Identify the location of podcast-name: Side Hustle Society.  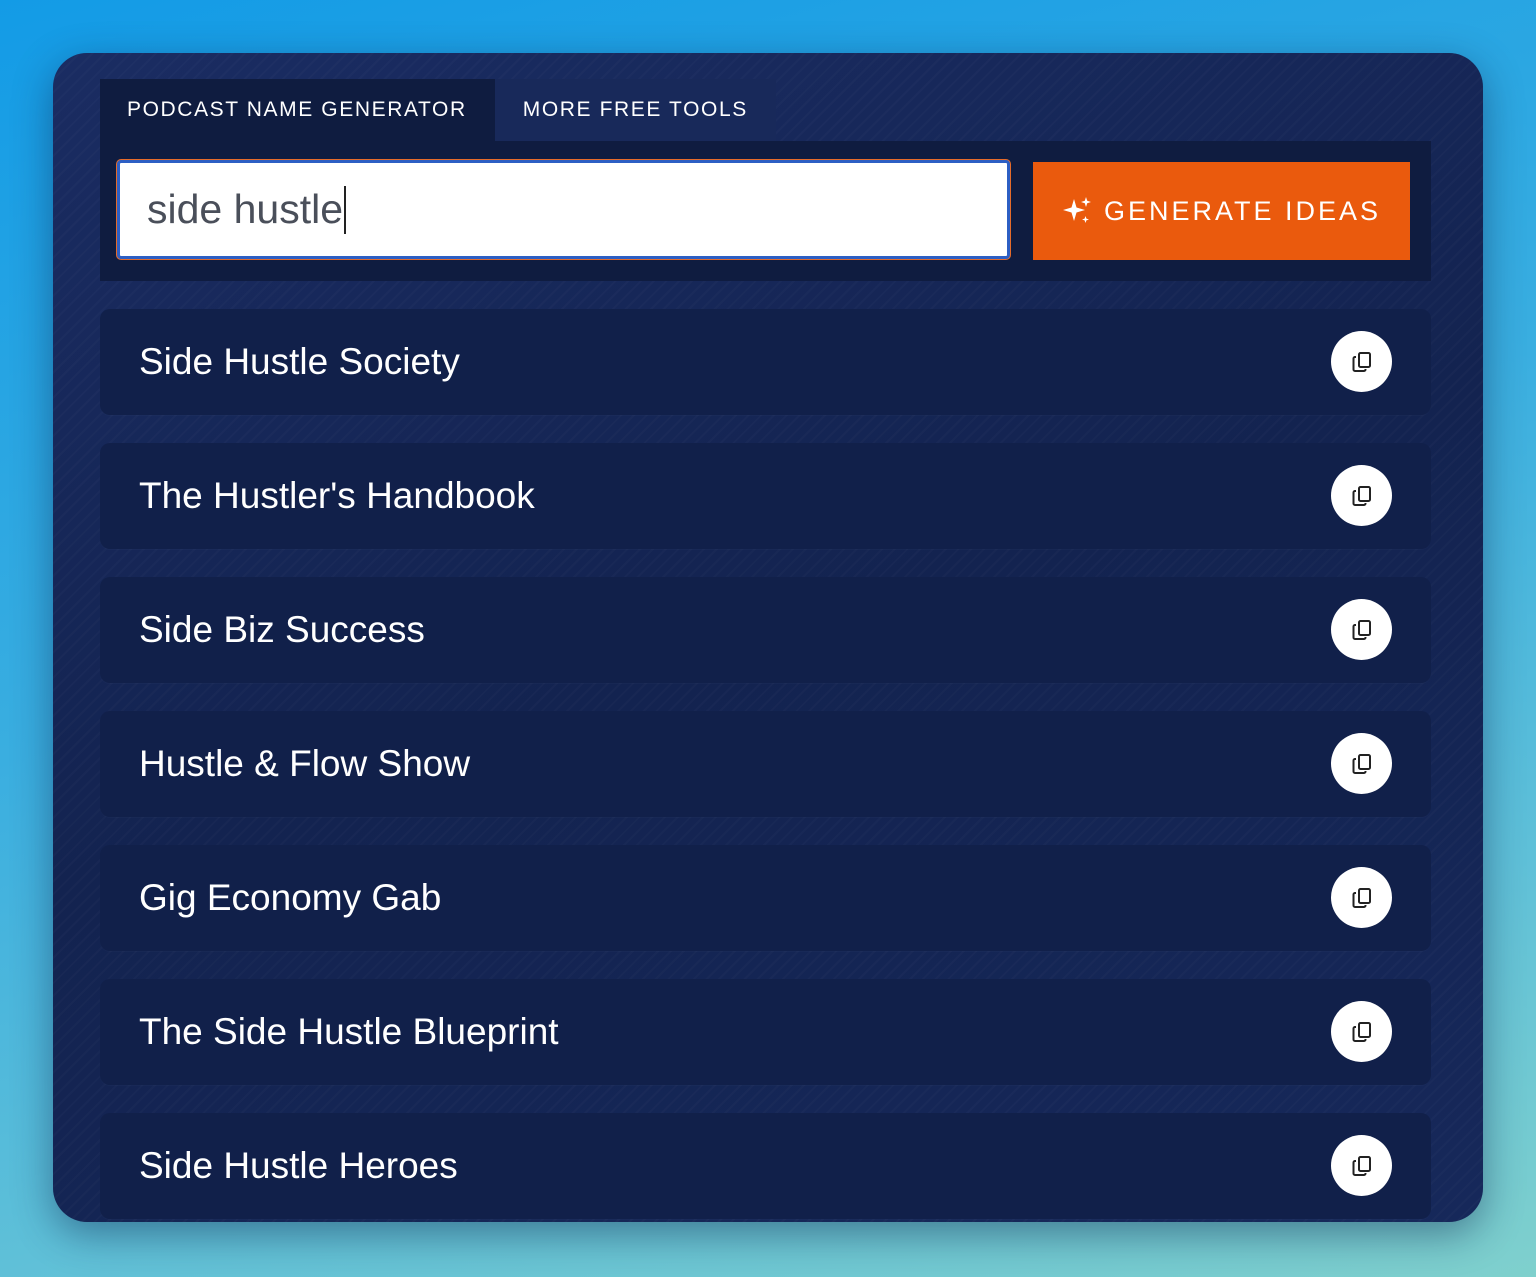
(299, 361).